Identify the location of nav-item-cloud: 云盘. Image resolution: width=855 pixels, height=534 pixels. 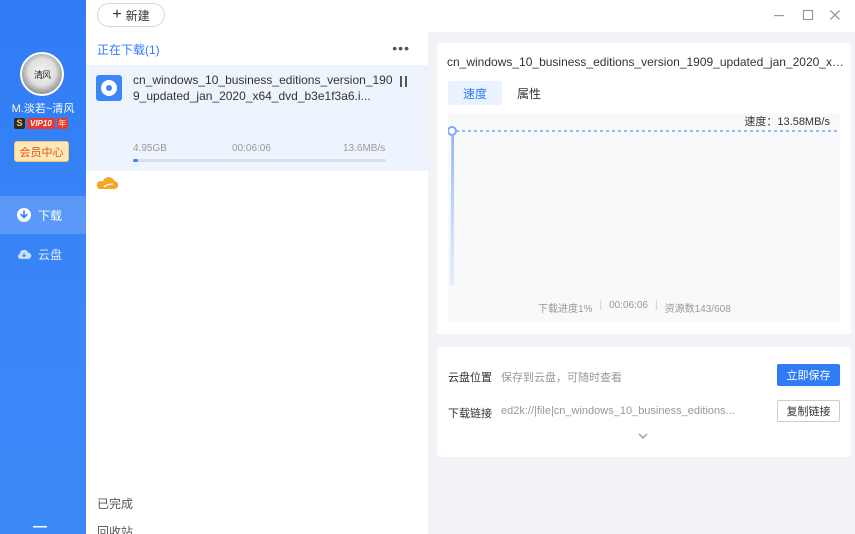
(43, 254).